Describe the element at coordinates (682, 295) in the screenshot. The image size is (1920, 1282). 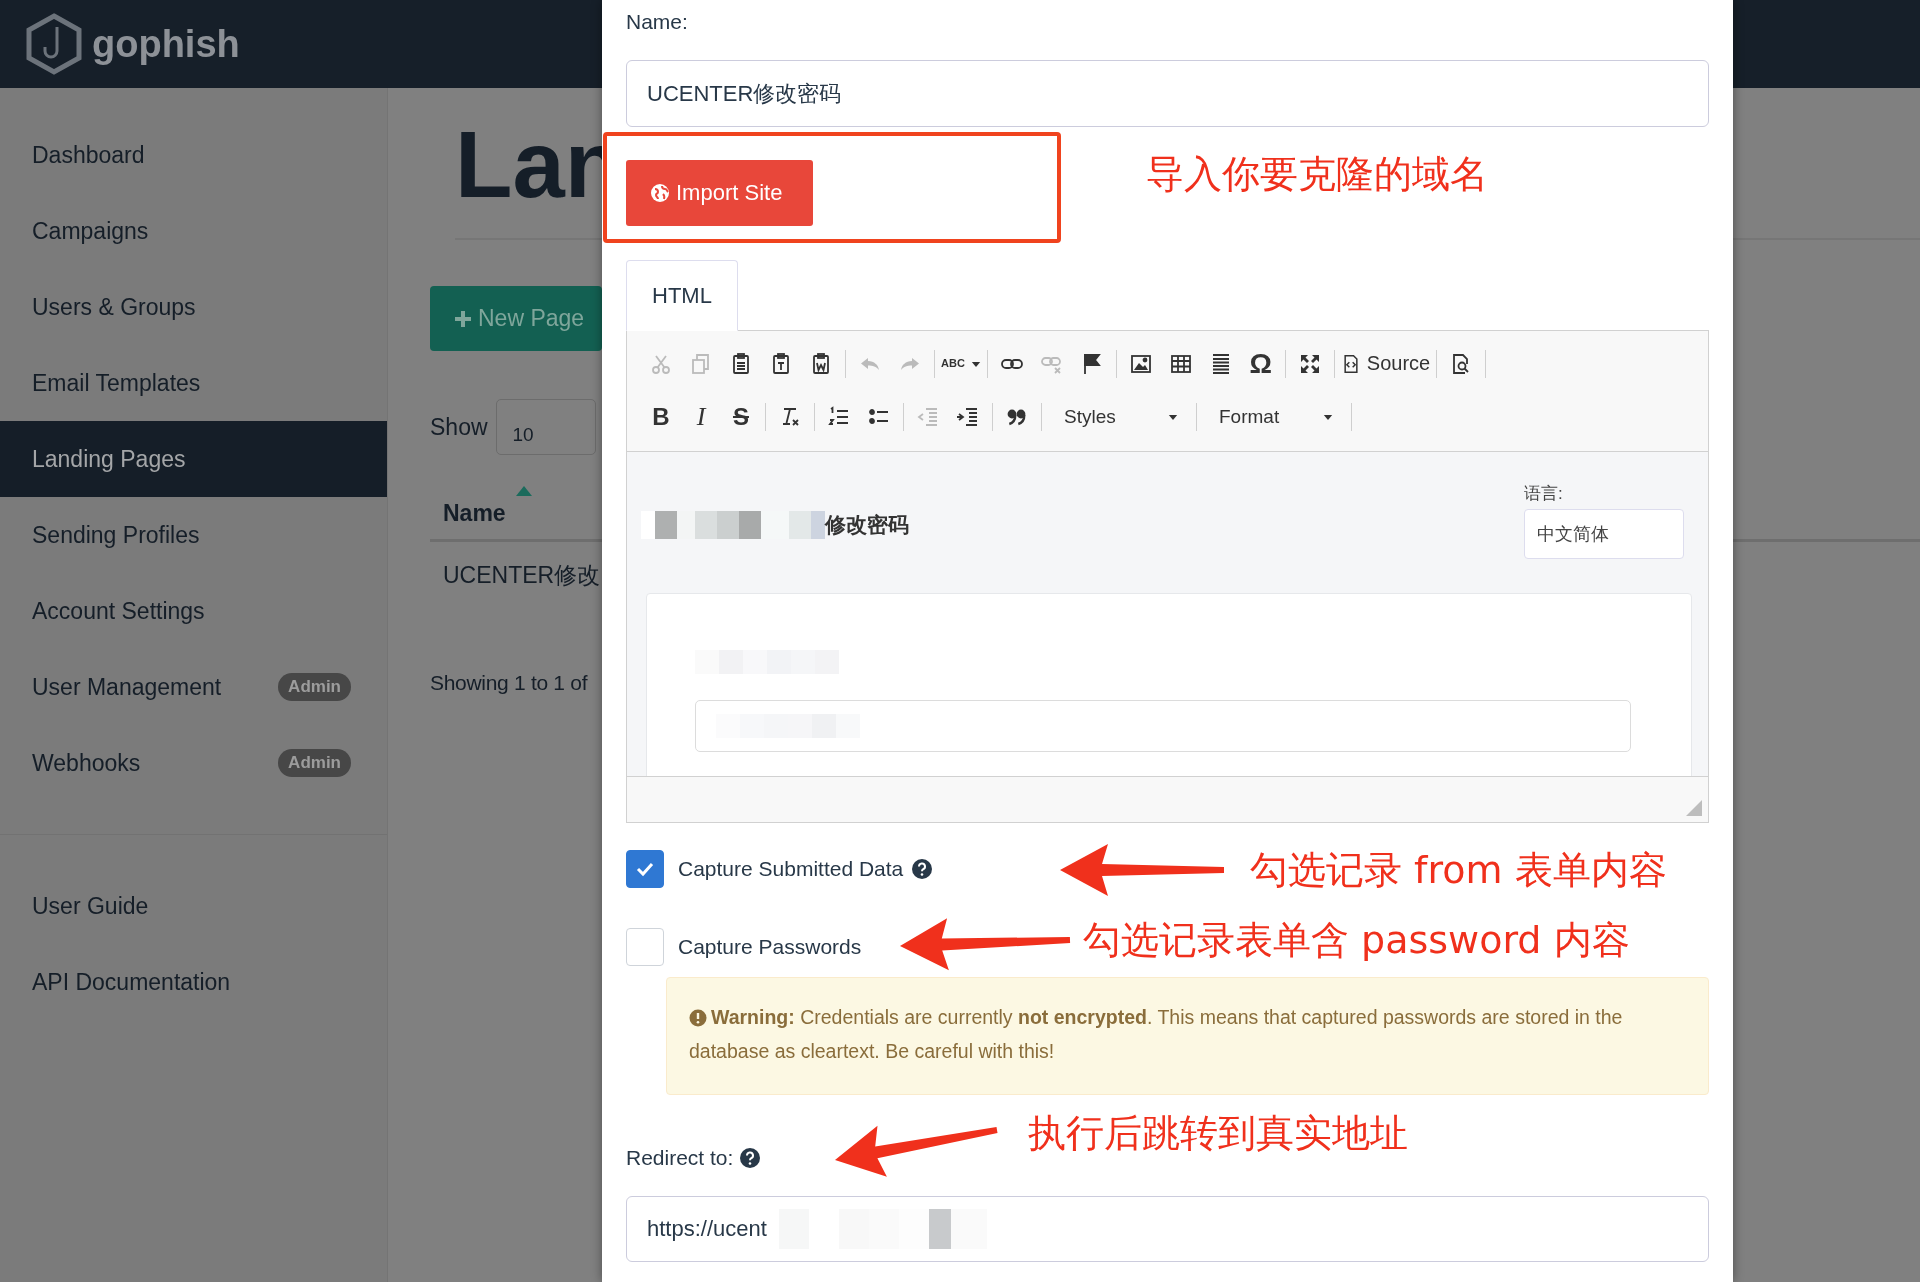
I see `editor-tab: HTML` at that location.